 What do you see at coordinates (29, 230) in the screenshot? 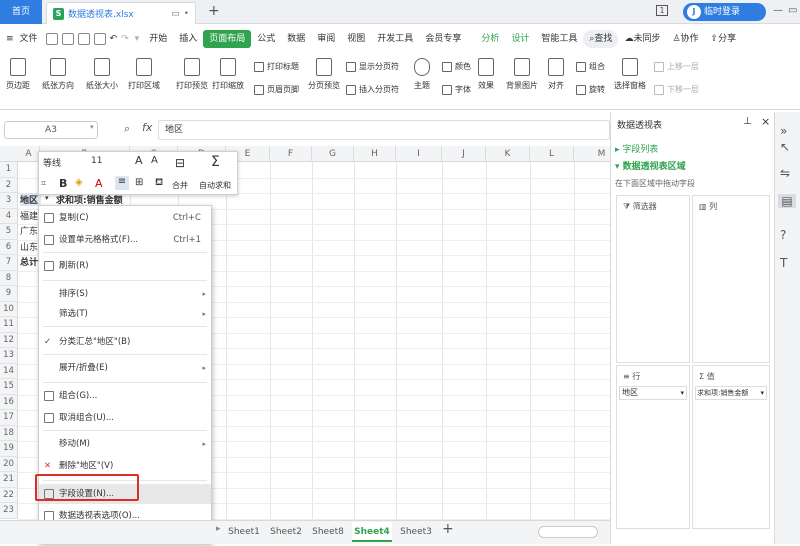
I see `cell-a5: 广东` at bounding box center [29, 230].